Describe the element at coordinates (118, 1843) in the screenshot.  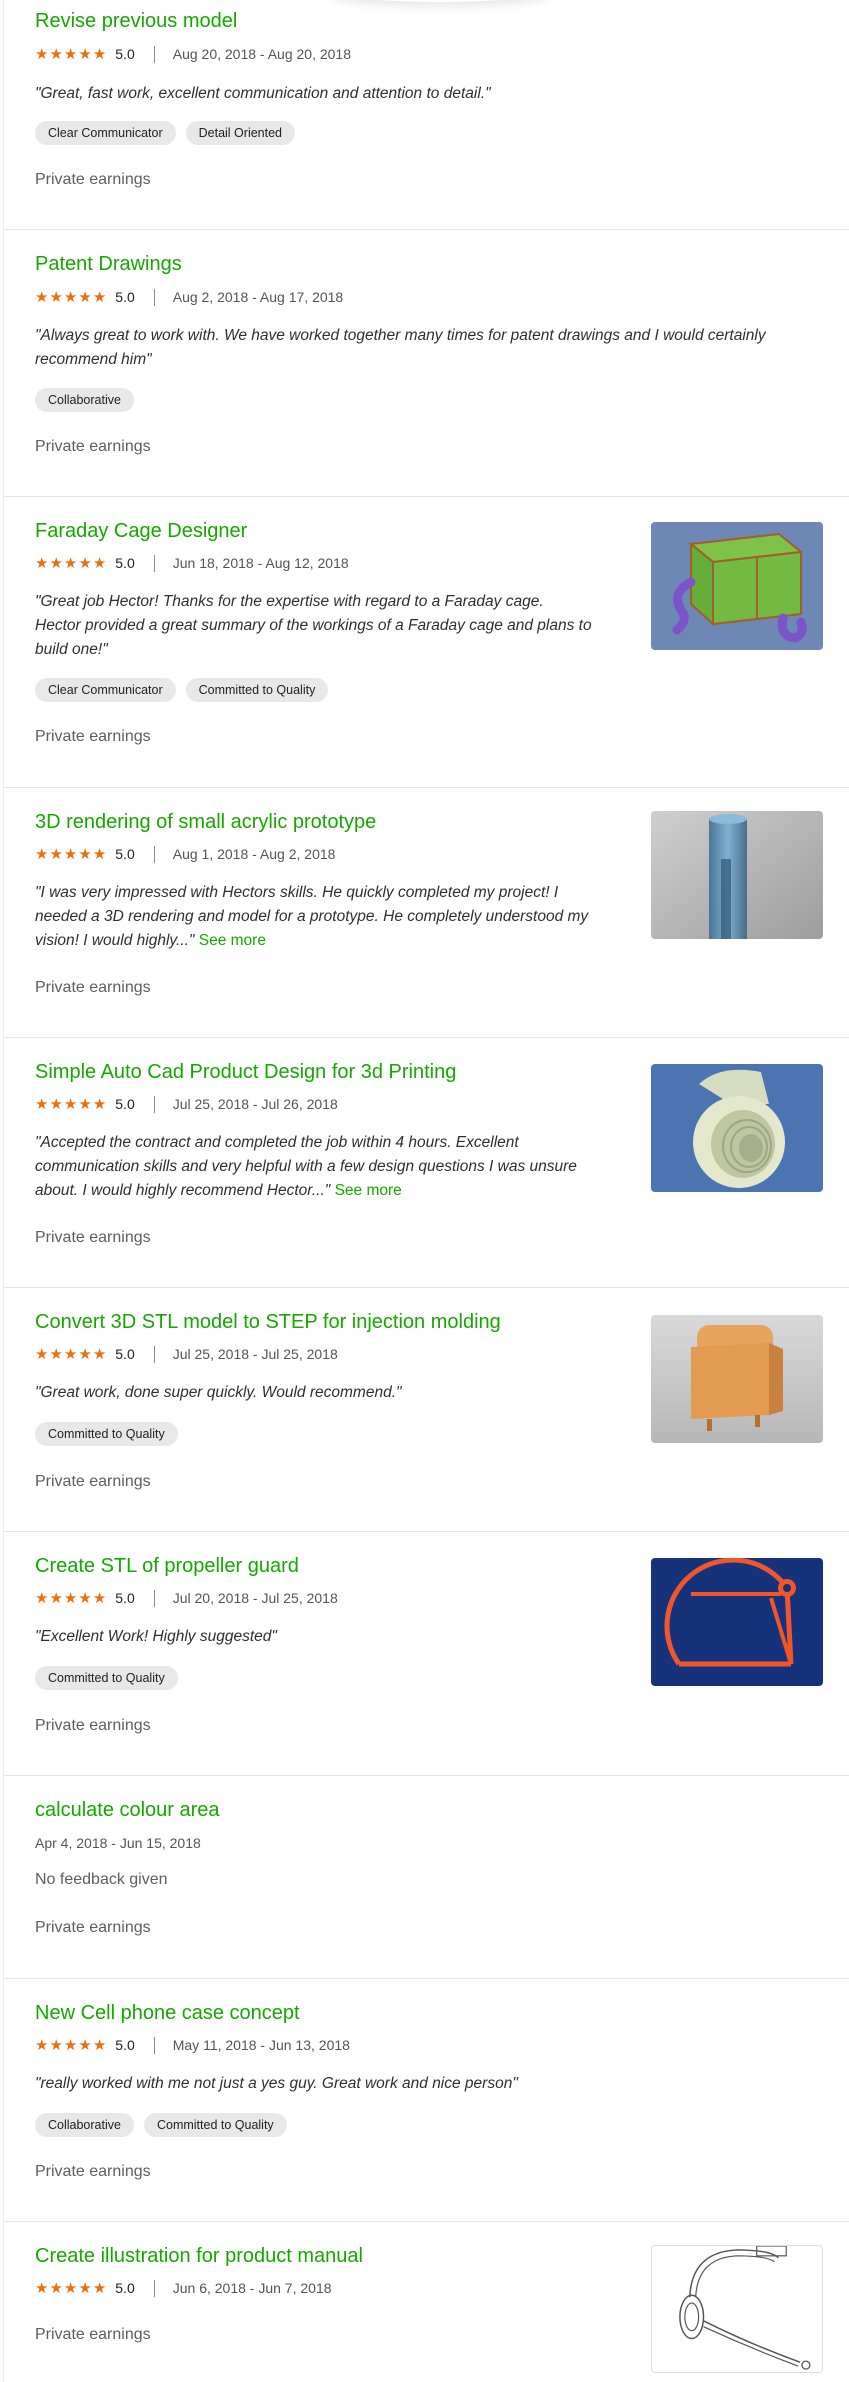
I see `job-dates: Apr 4, 2018 - Jun 15, 2018` at that location.